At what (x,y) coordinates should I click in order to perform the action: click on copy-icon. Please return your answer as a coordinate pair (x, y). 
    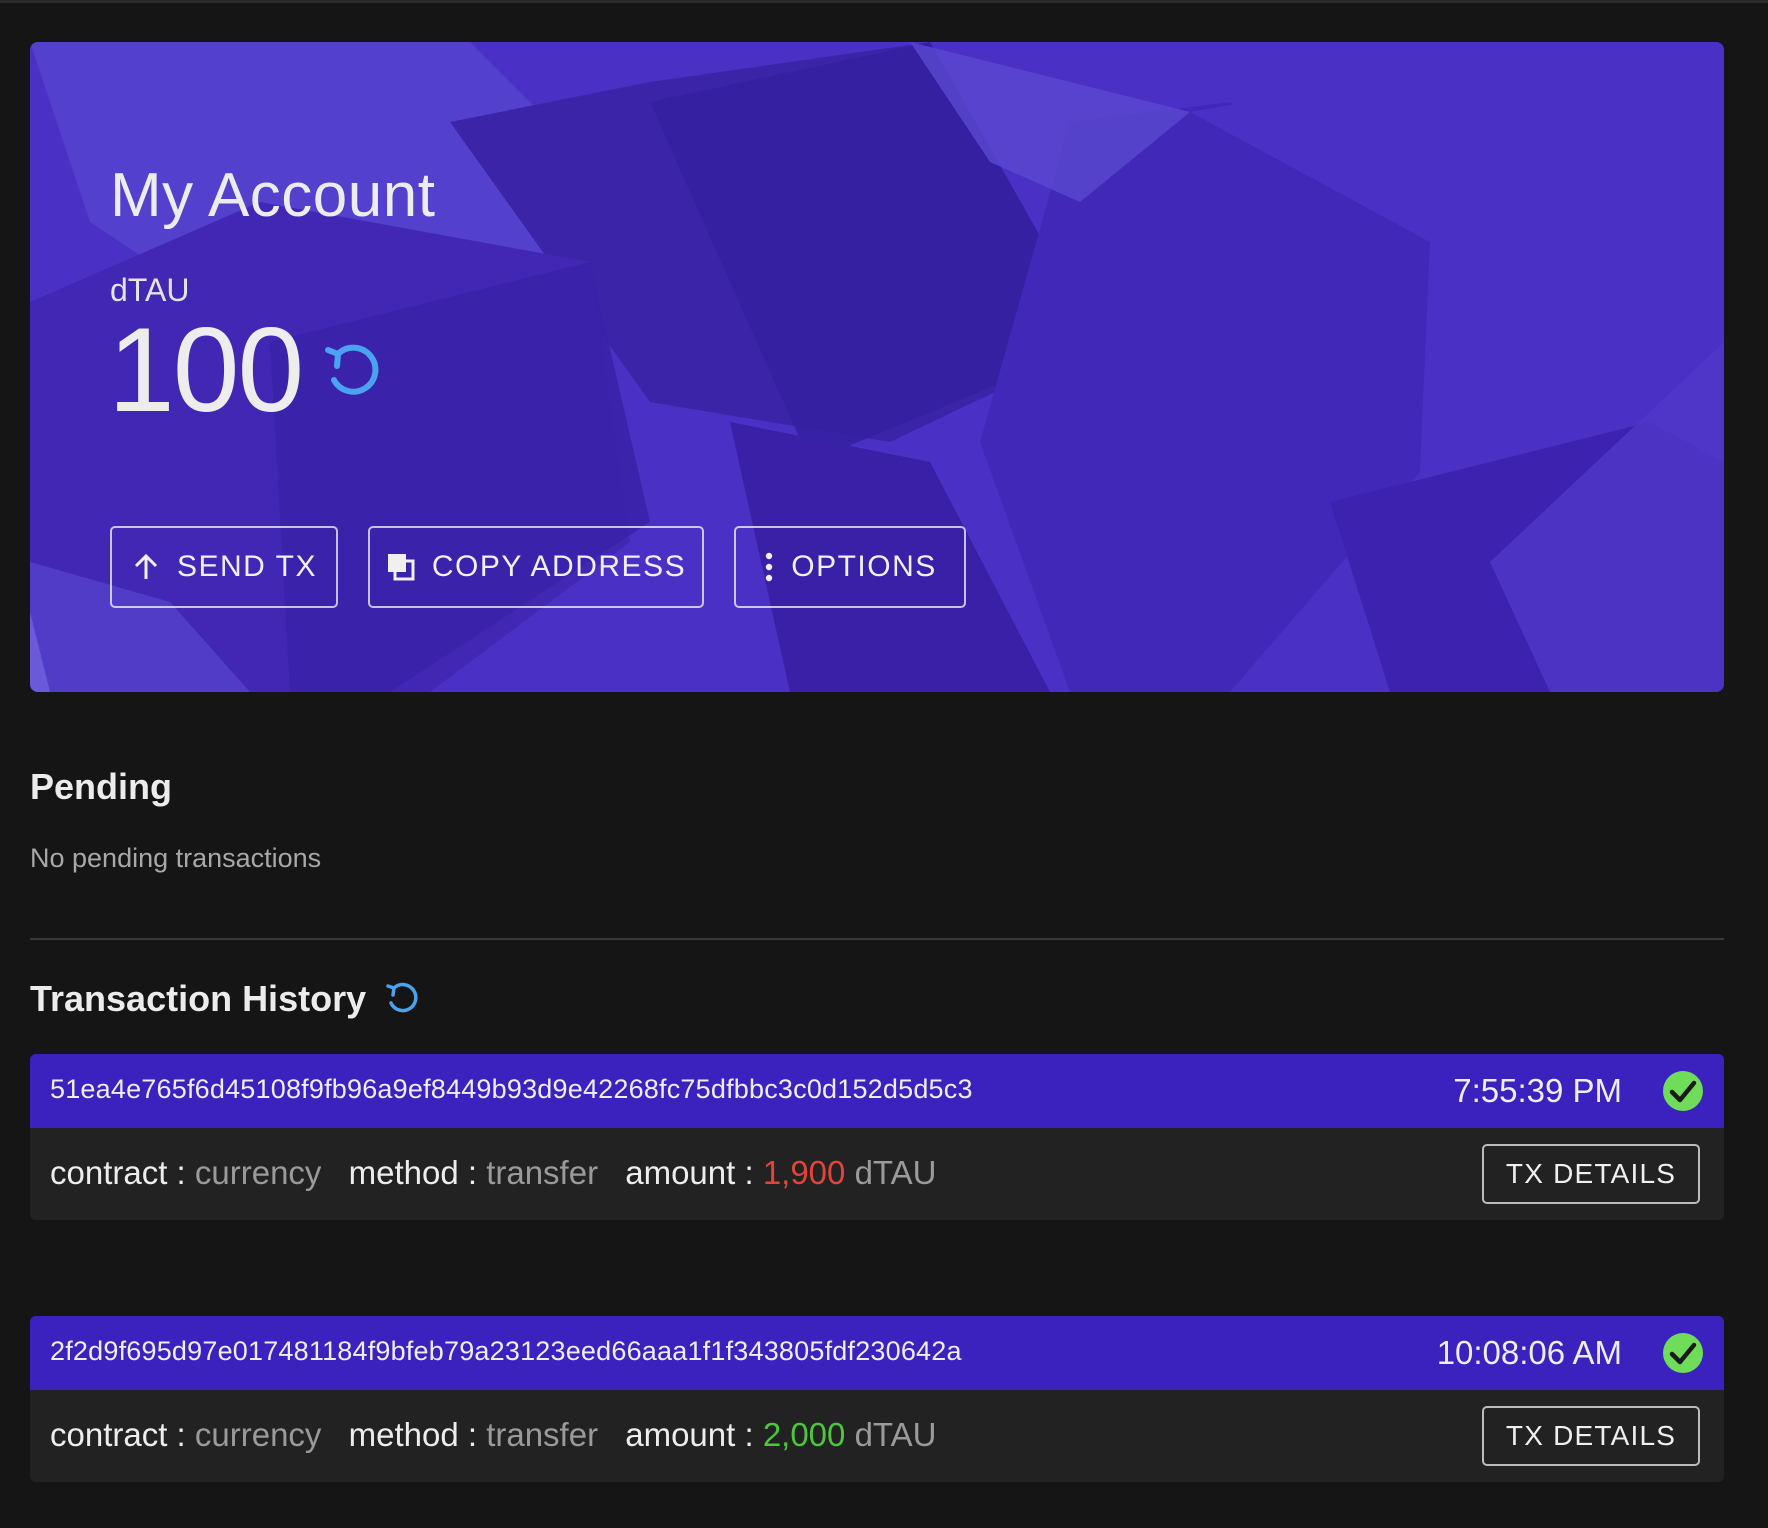
    Looking at the image, I should click on (401, 567).